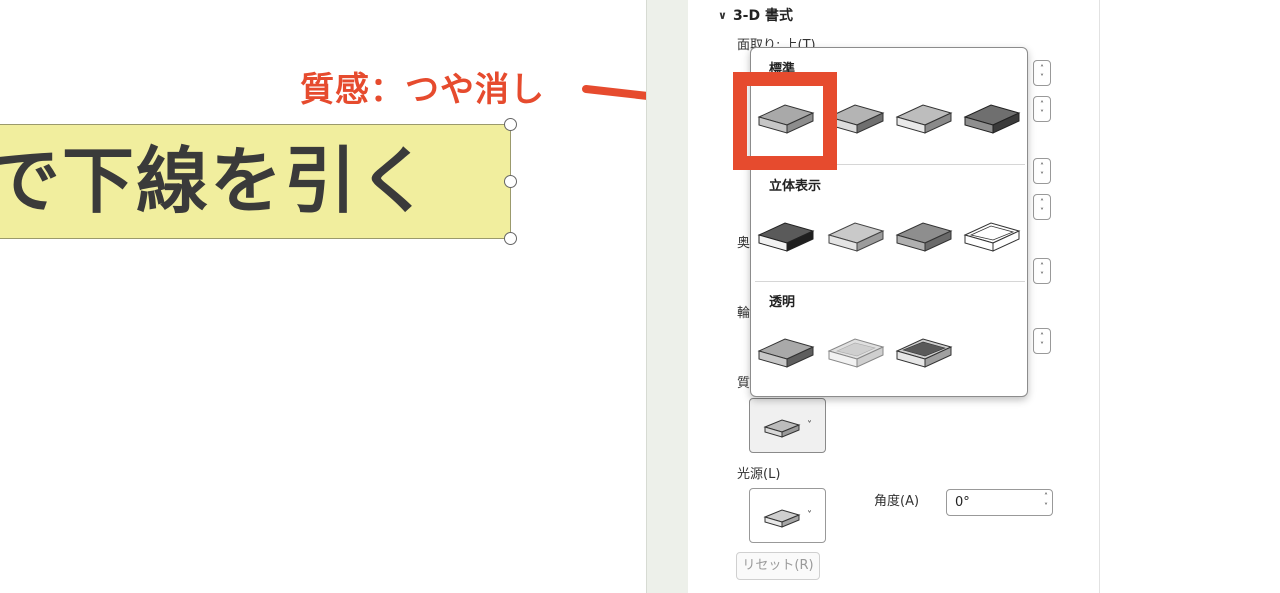 The image size is (1280, 593). I want to click on section-3d-format-header: ∨ 3-D 書式, so click(755, 15).